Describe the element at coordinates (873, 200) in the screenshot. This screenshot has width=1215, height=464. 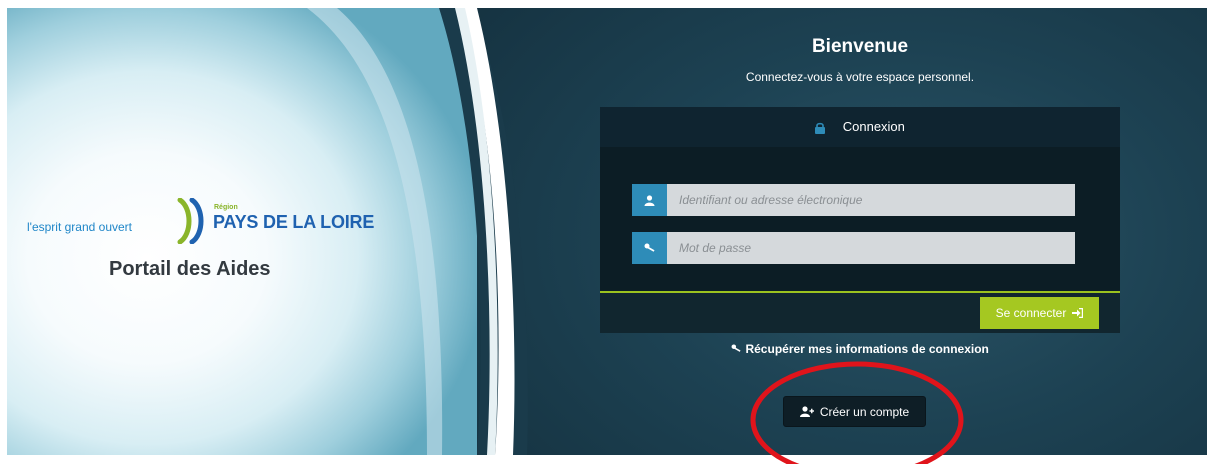
I see `username-input` at that location.